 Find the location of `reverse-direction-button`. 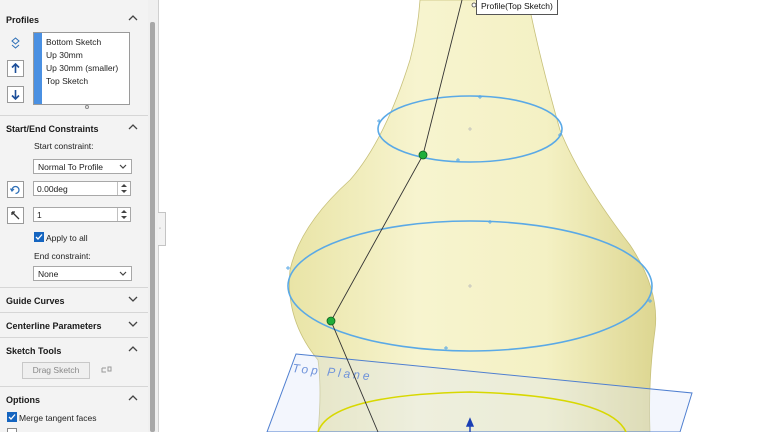

reverse-direction-button is located at coordinates (15, 189).